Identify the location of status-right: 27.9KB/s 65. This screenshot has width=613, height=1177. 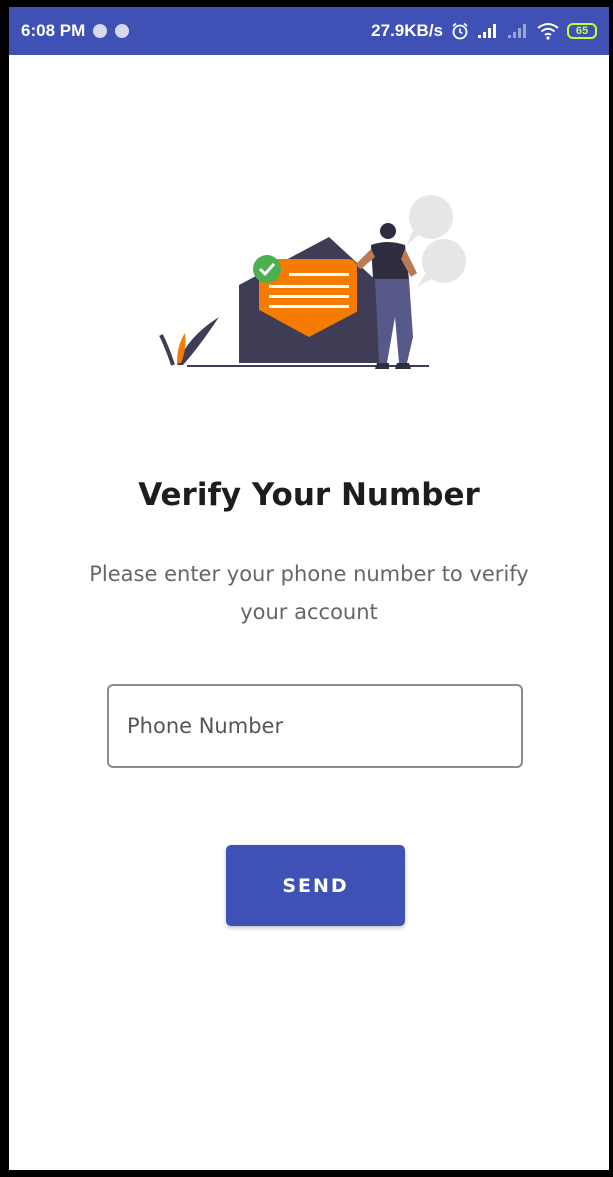
(484, 31).